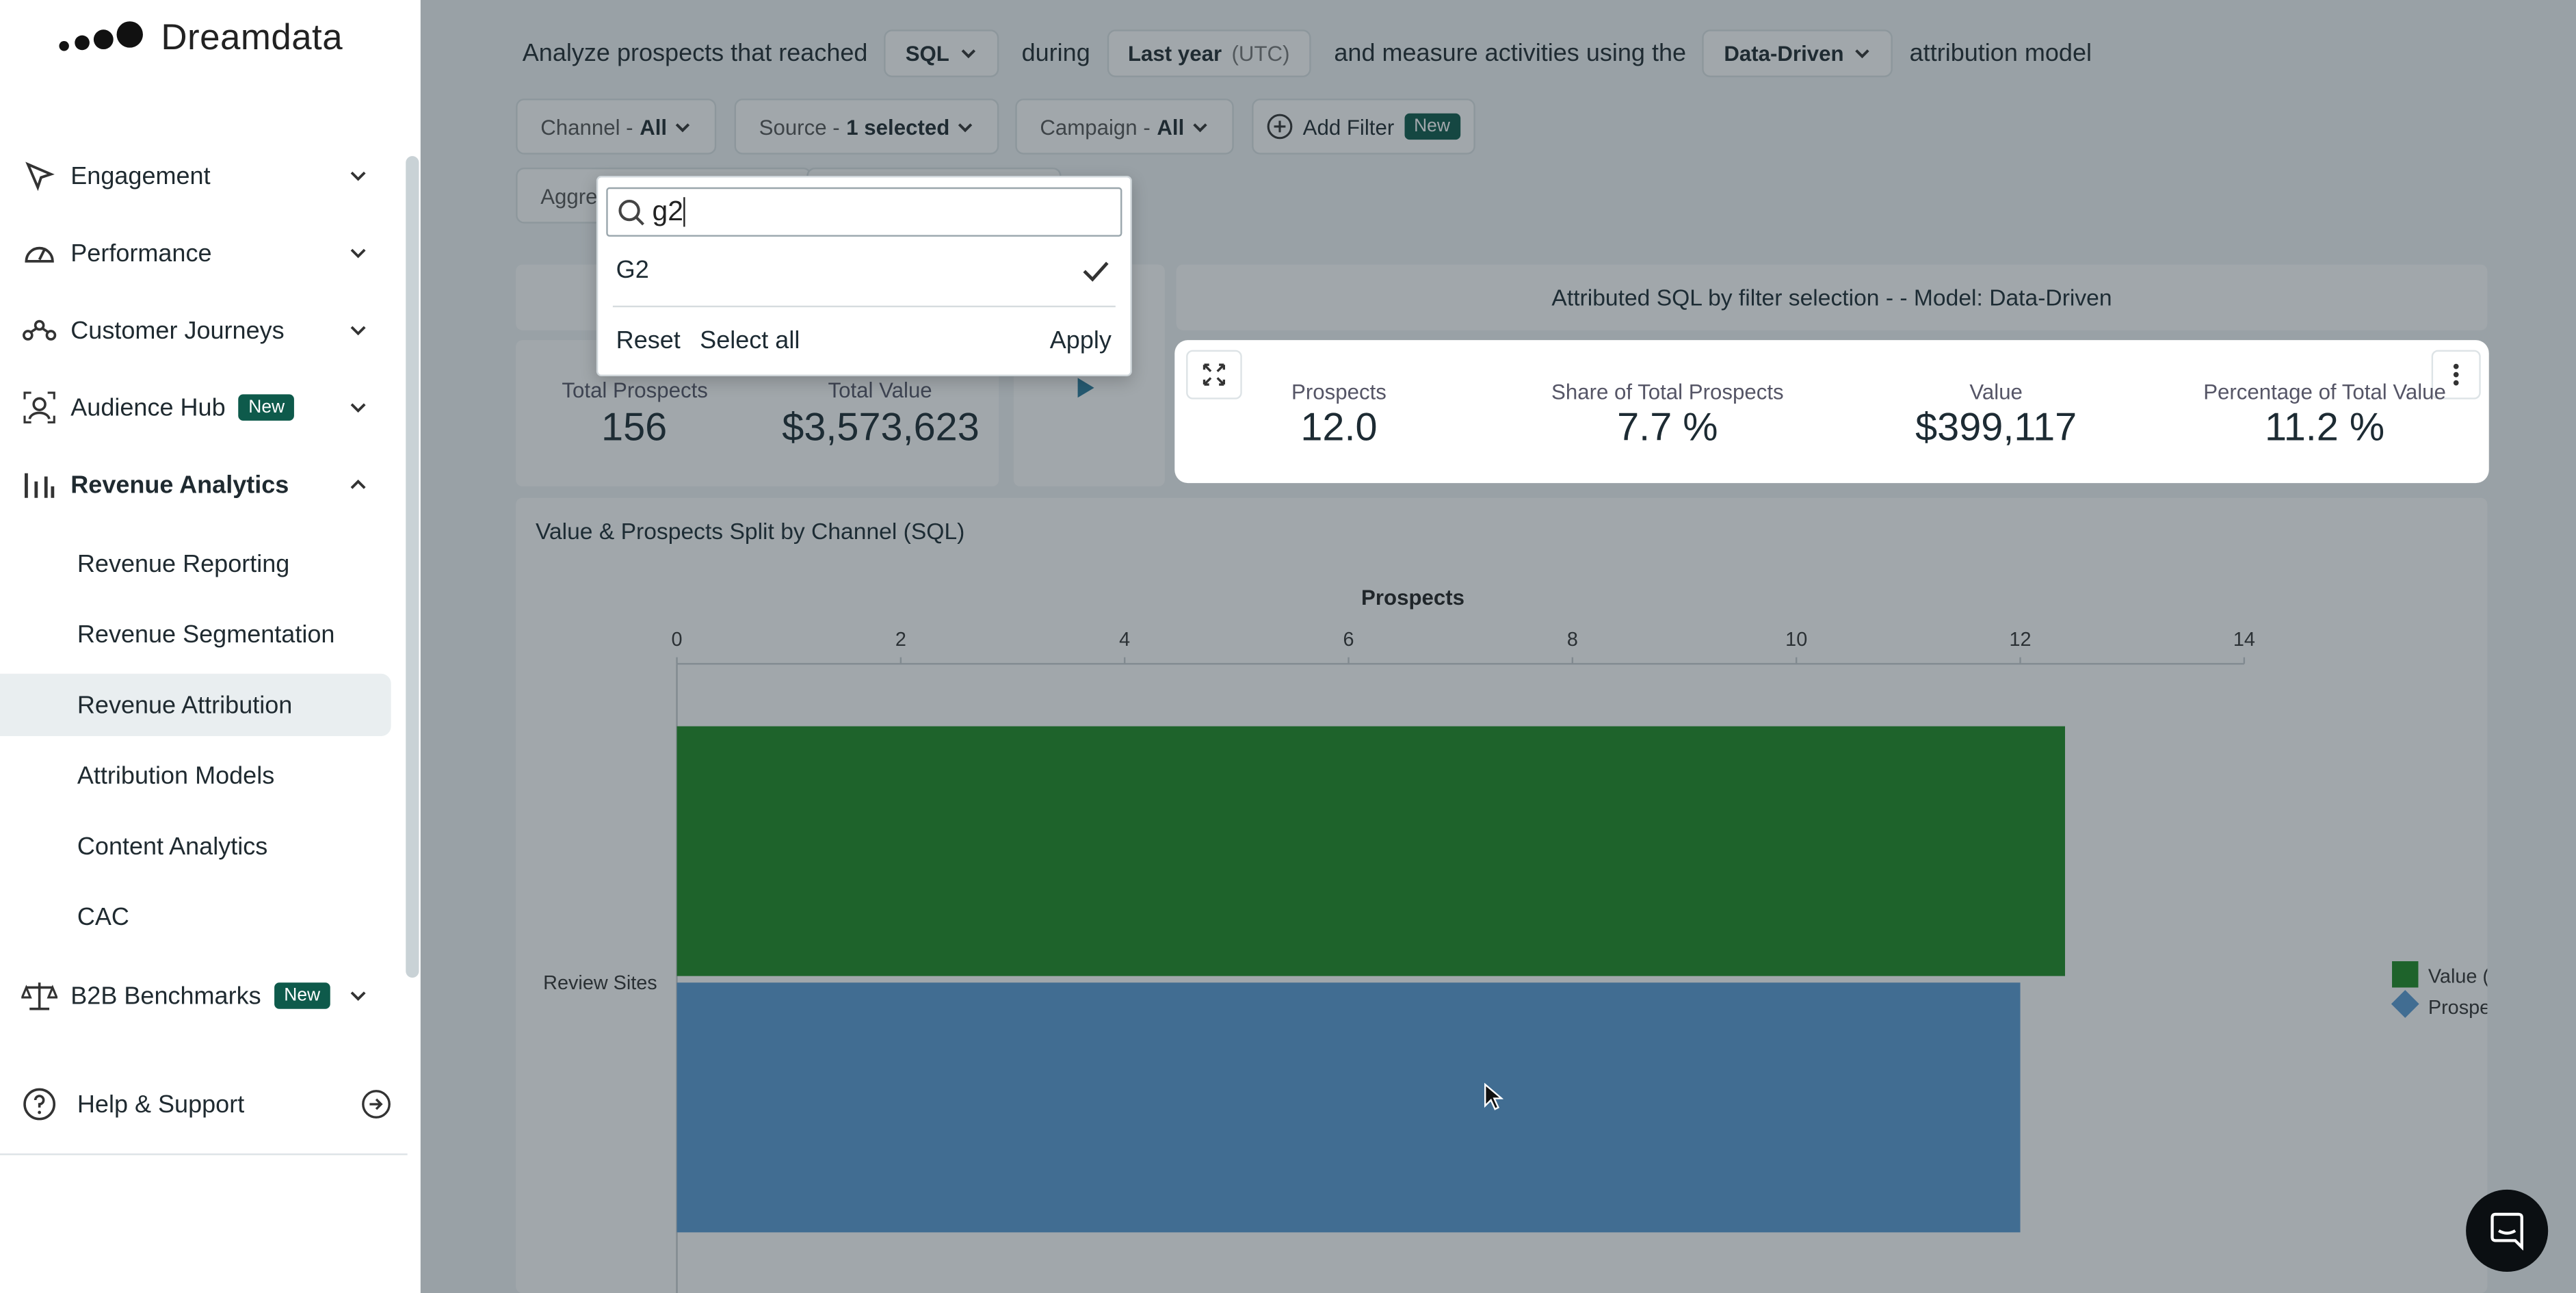 The height and width of the screenshot is (1293, 2576). Describe the element at coordinates (750, 341) in the screenshot. I see `select-all-button: Select all` at that location.